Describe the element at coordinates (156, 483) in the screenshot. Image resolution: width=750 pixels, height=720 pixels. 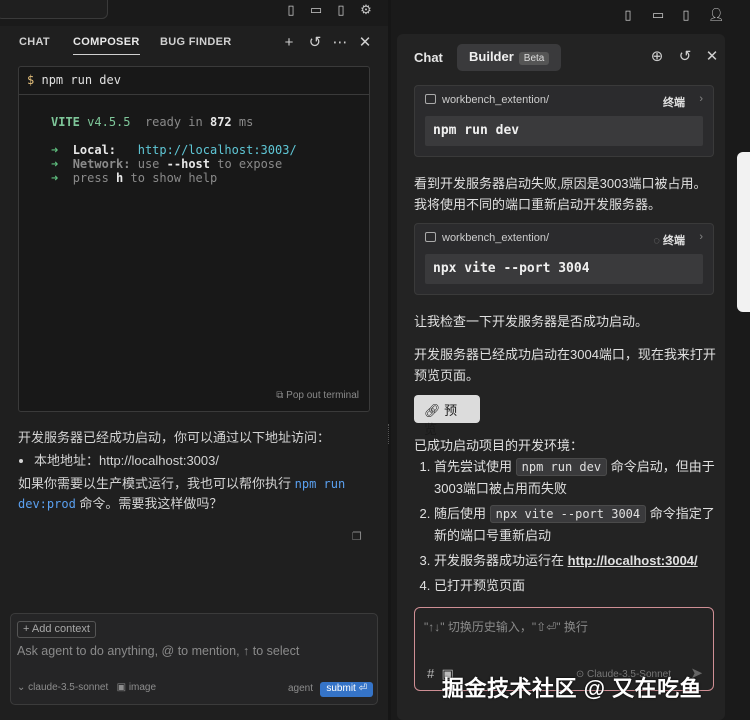
I see `message-line-2-pre: 如果你需要以生产模式运行，我也可以帮你执行` at that location.